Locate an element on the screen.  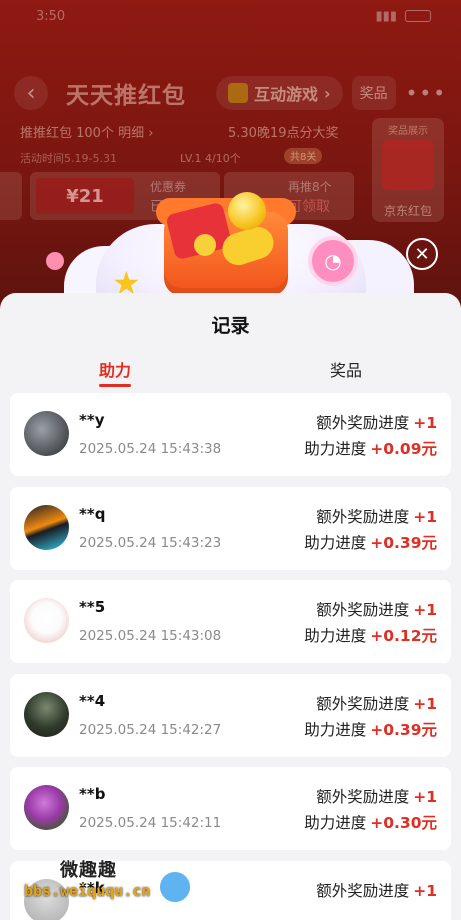
level-progress: LV.1 4/10个 is located at coordinates (210, 158).